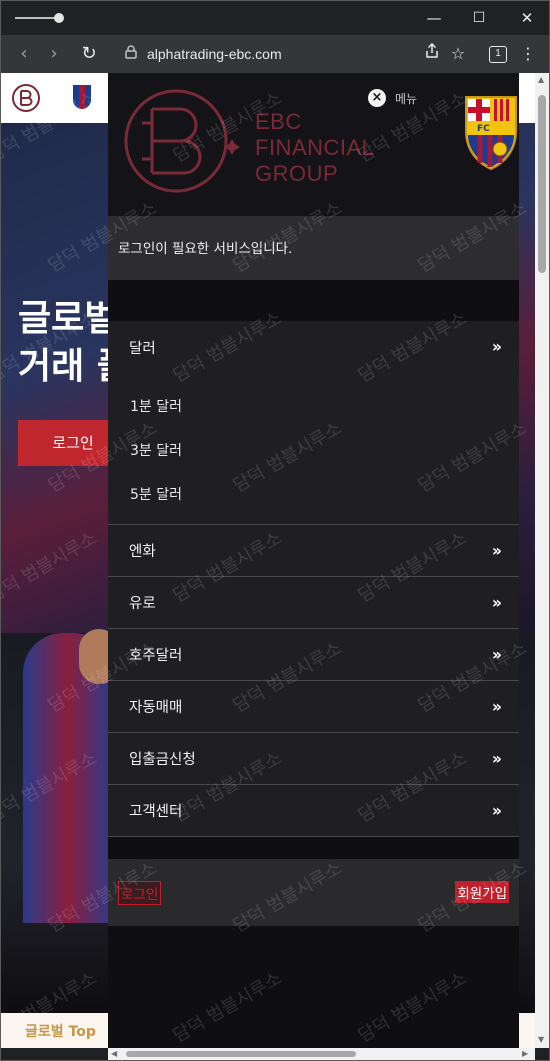 This screenshot has width=550, height=1061. What do you see at coordinates (313, 603) in the screenshot?
I see `menu-item-euro: 유로 ››` at bounding box center [313, 603].